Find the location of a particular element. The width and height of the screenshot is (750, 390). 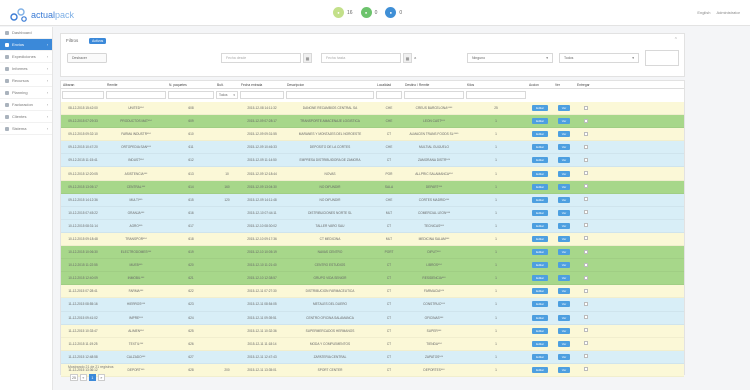

clear-filters-button: Deshacer is located at coordinates (87, 58).